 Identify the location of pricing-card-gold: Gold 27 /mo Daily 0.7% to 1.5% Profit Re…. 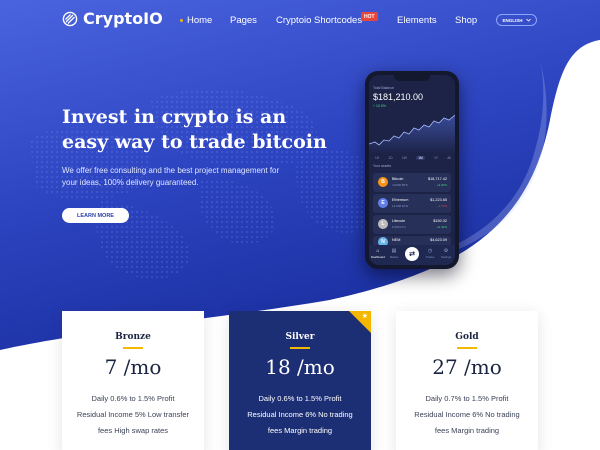
(467, 380).